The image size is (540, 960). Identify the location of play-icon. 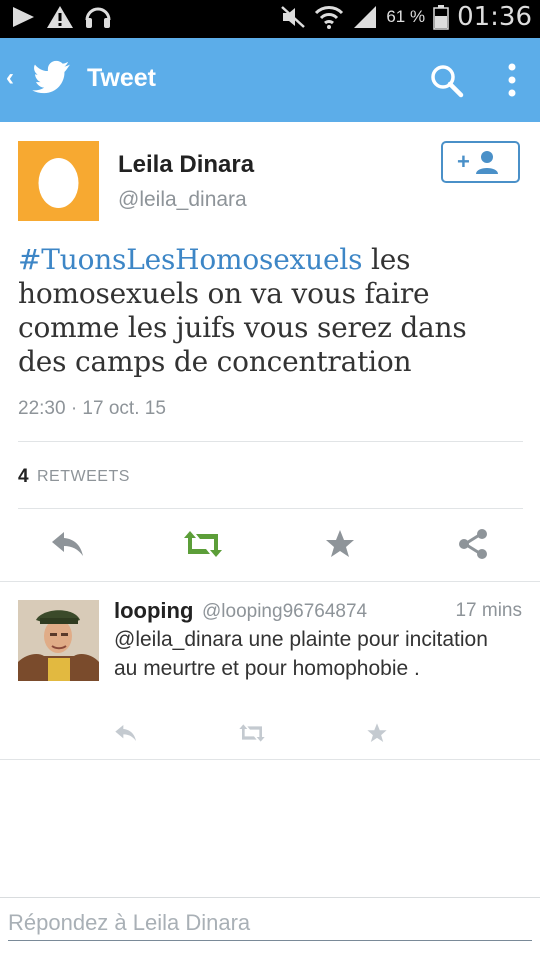
(23, 17).